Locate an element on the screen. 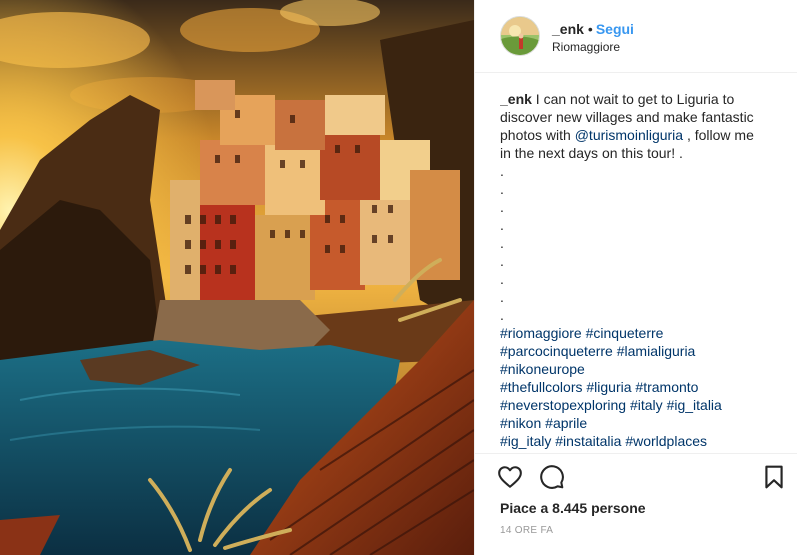 The width and height of the screenshot is (797, 555). hashtag-link: #worldplaces is located at coordinates (666, 441).